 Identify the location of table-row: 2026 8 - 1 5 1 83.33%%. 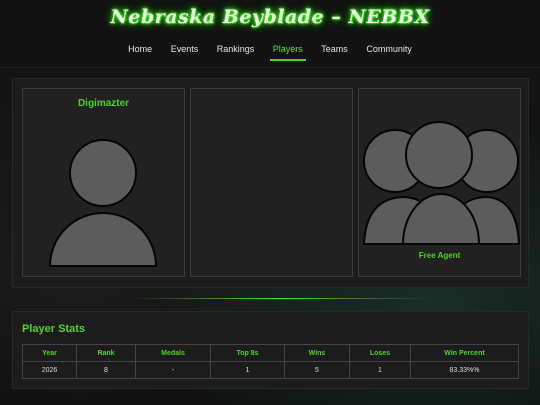
(270, 370).